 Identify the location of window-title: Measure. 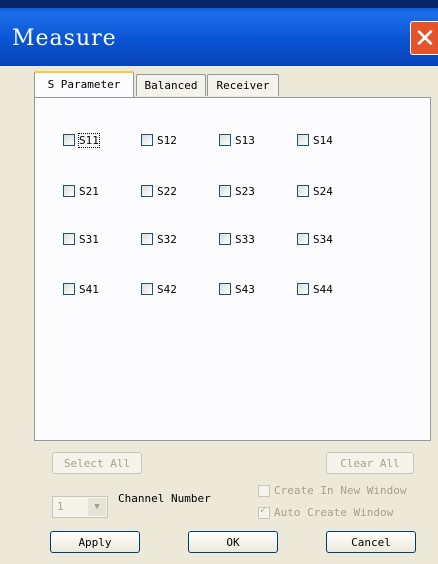
(64, 38).